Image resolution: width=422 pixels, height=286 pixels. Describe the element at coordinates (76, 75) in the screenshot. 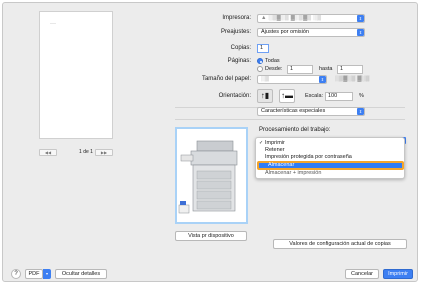

I see `page-preview: ——` at that location.